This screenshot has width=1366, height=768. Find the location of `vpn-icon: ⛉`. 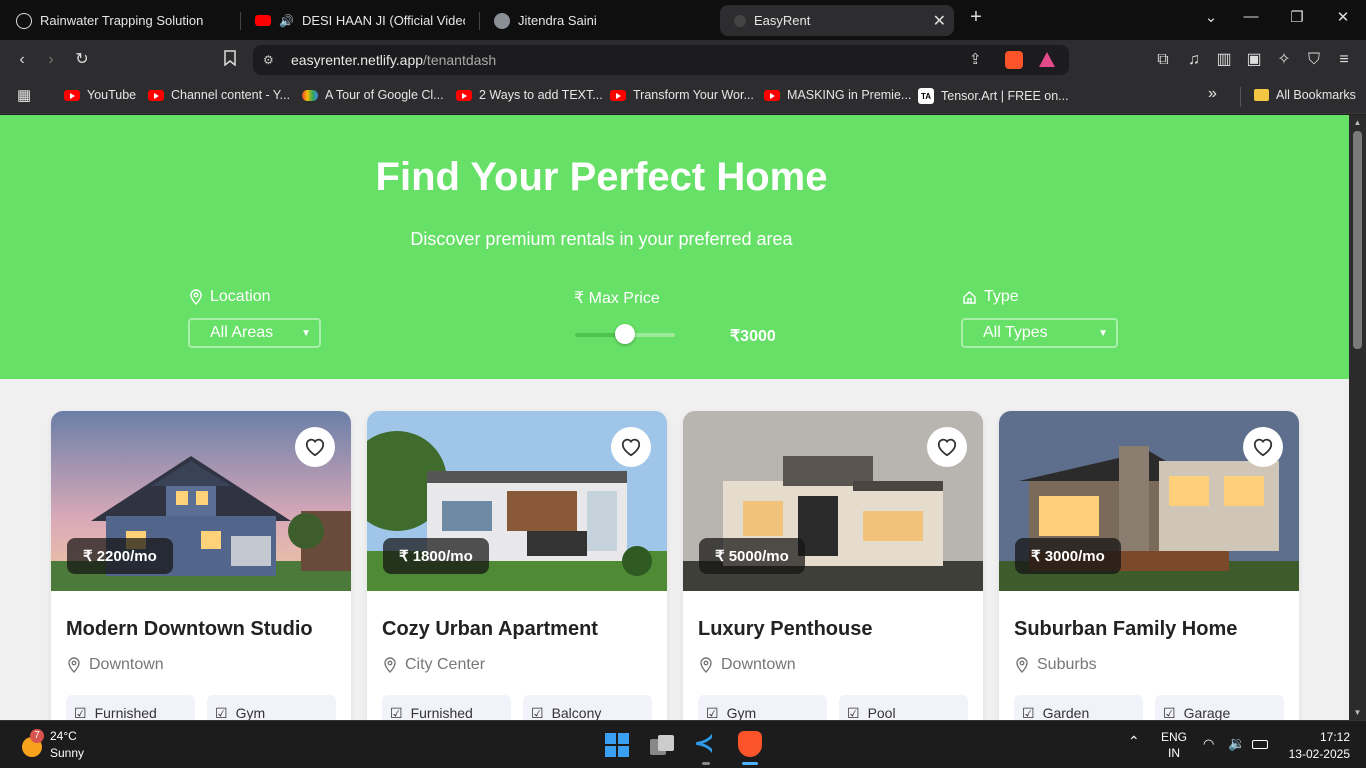

vpn-icon: ⛉ is located at coordinates (1314, 60).